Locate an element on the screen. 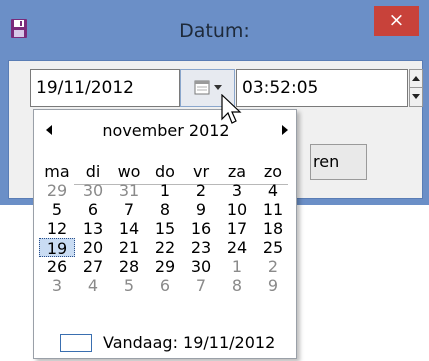 This screenshot has width=429, height=361. calendar-week-row: 3456789 is located at coordinates (165, 285).